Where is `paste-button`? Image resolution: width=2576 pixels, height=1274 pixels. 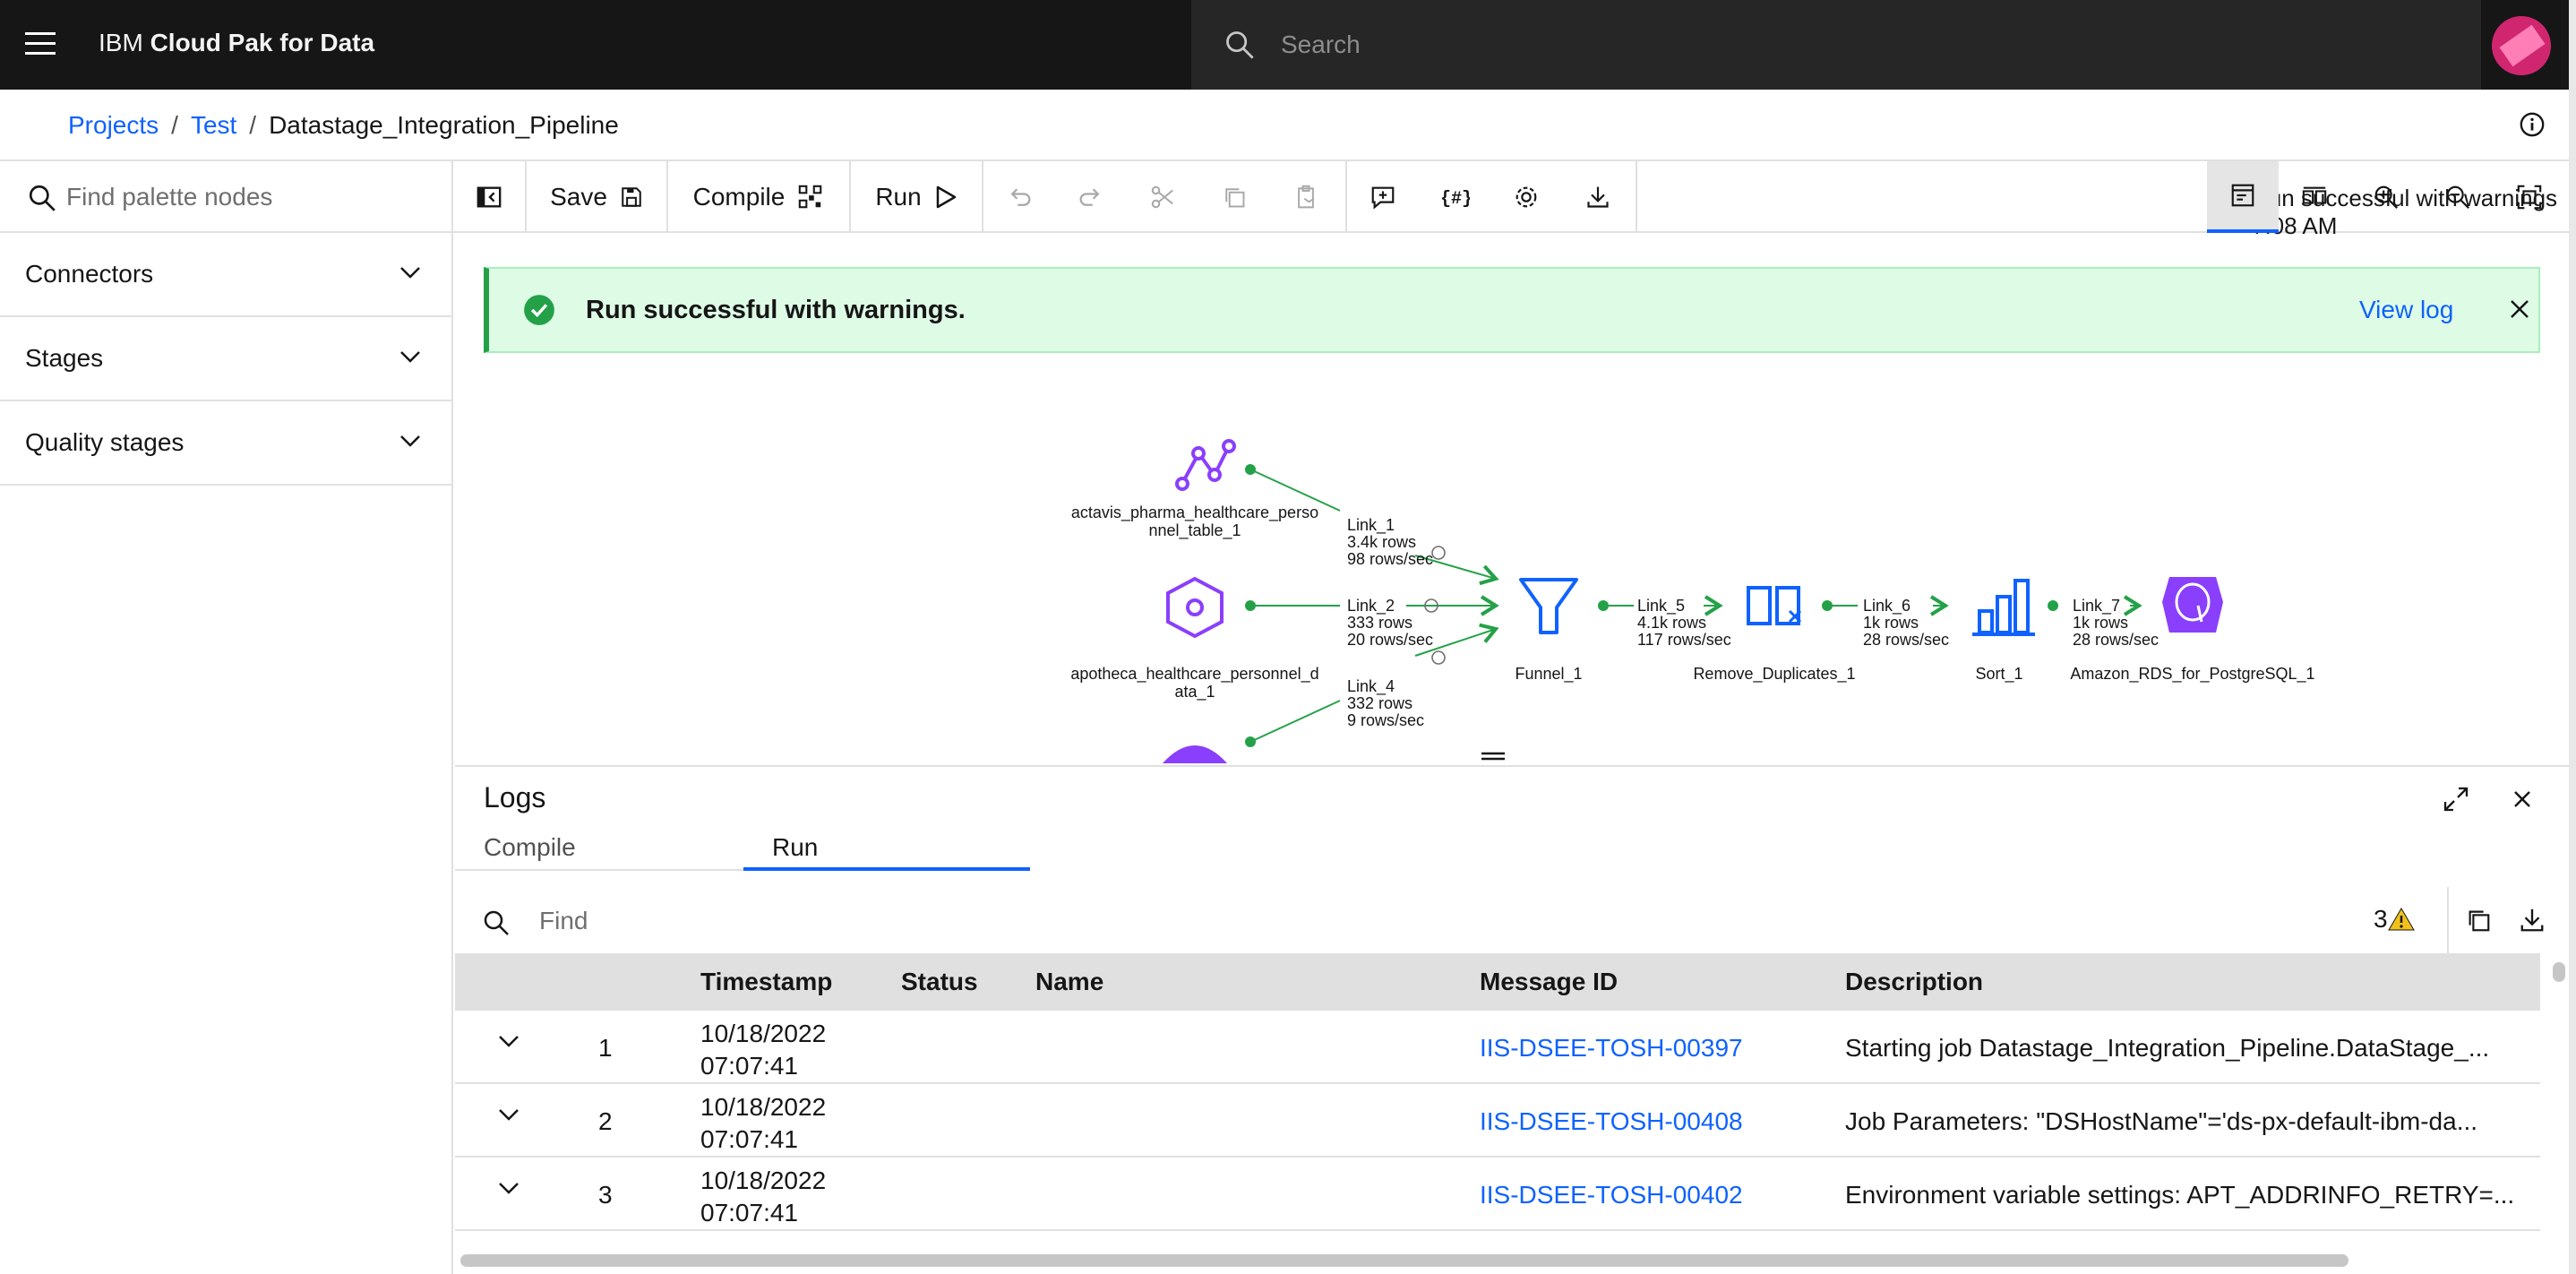
paste-button is located at coordinates (1306, 197).